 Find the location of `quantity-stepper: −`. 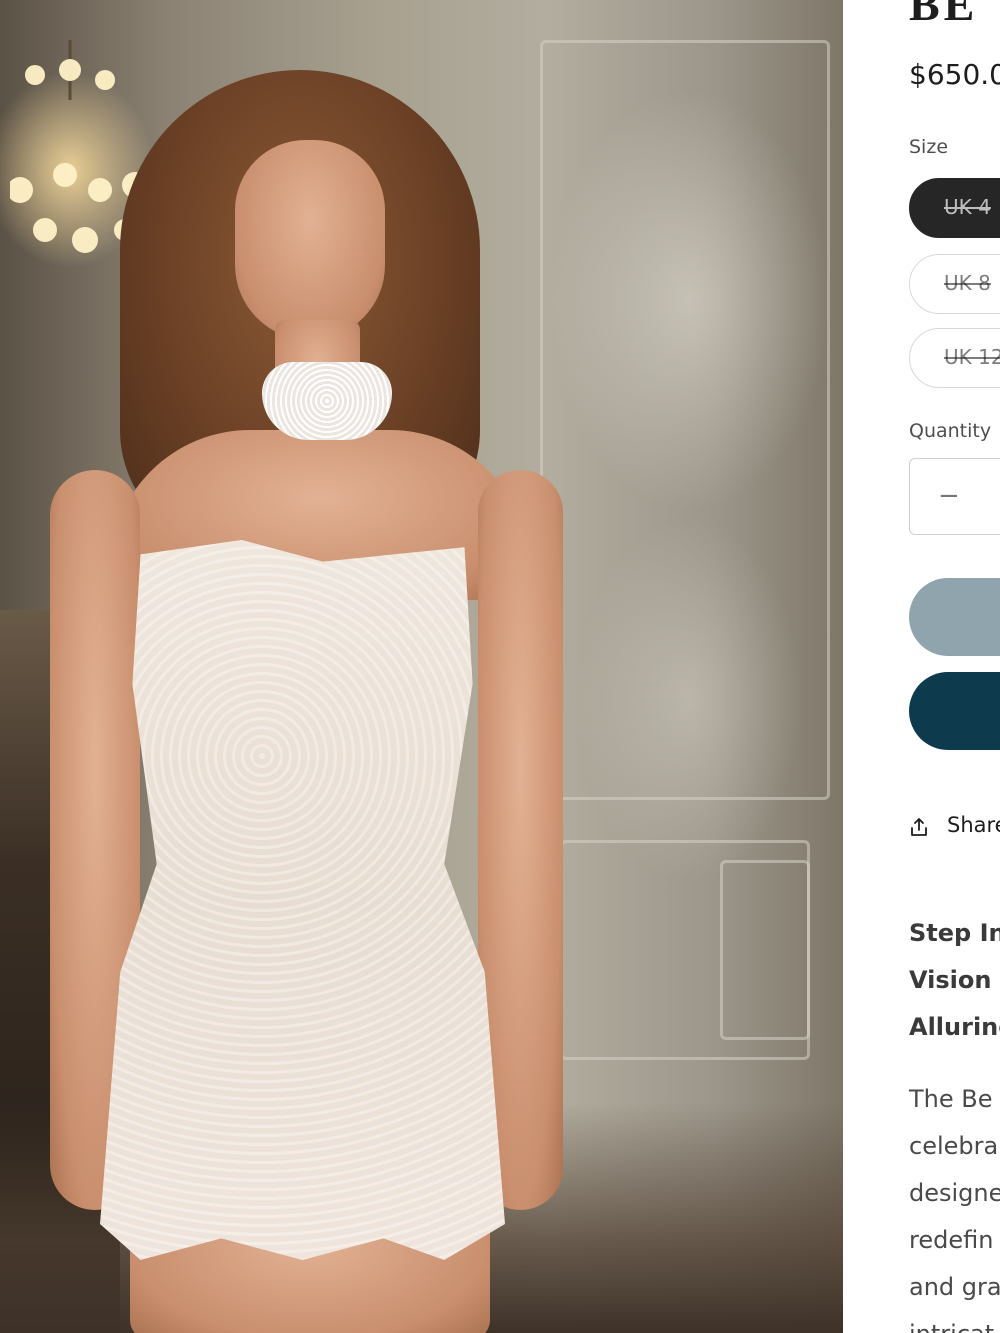

quantity-stepper: − is located at coordinates (954, 496).